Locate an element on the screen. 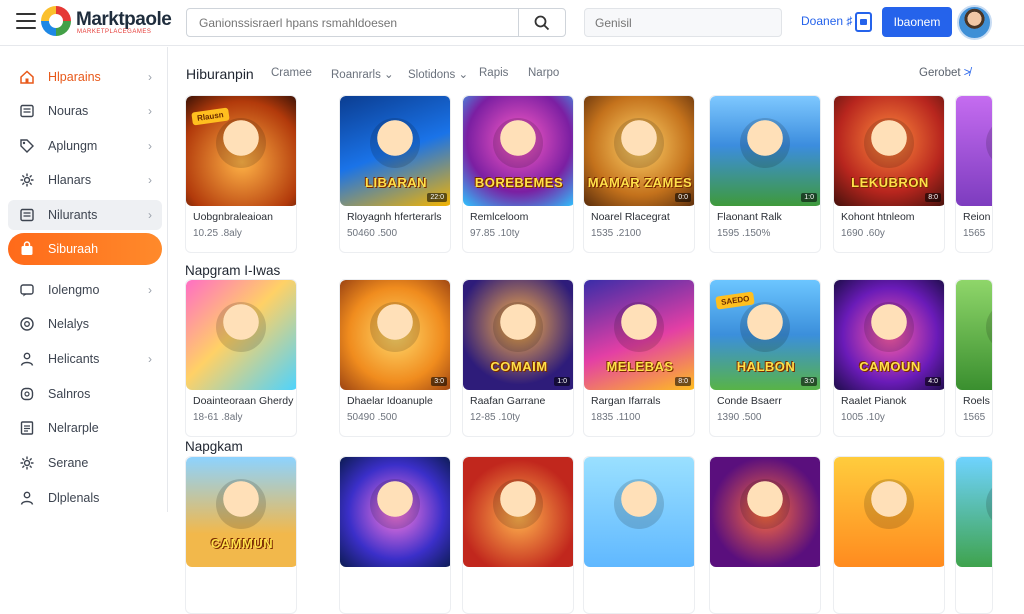 The image size is (1024, 614). game-thumbnail: BOREBEMES is located at coordinates (518, 151).